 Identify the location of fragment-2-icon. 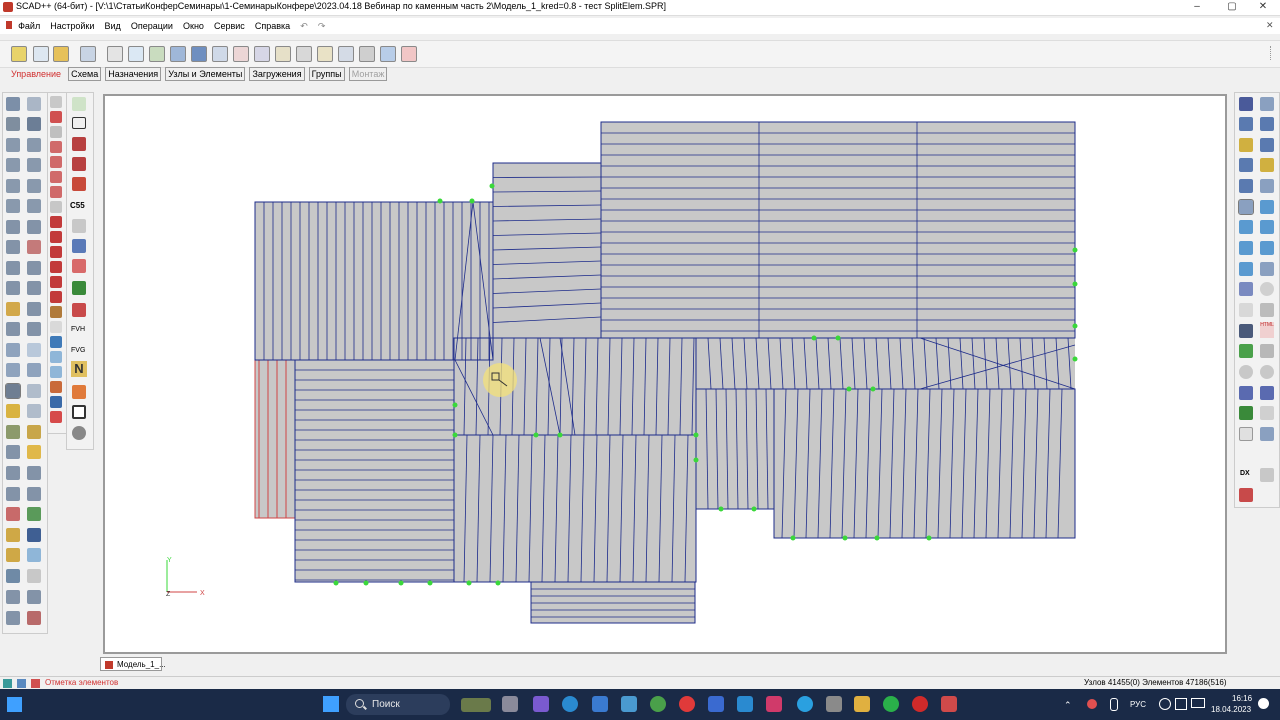
(1246, 310).